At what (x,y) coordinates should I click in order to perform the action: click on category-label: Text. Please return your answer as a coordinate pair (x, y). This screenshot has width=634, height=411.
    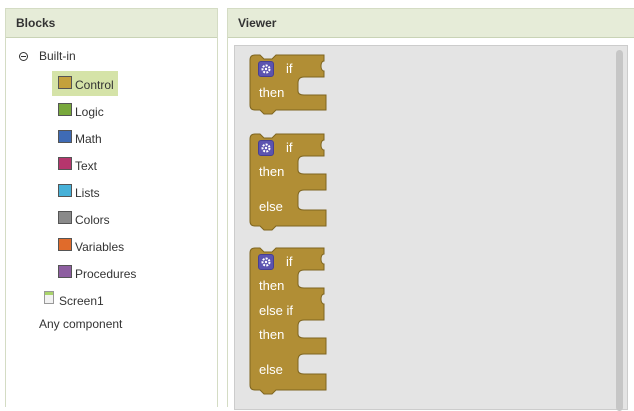
    Looking at the image, I should click on (86, 166).